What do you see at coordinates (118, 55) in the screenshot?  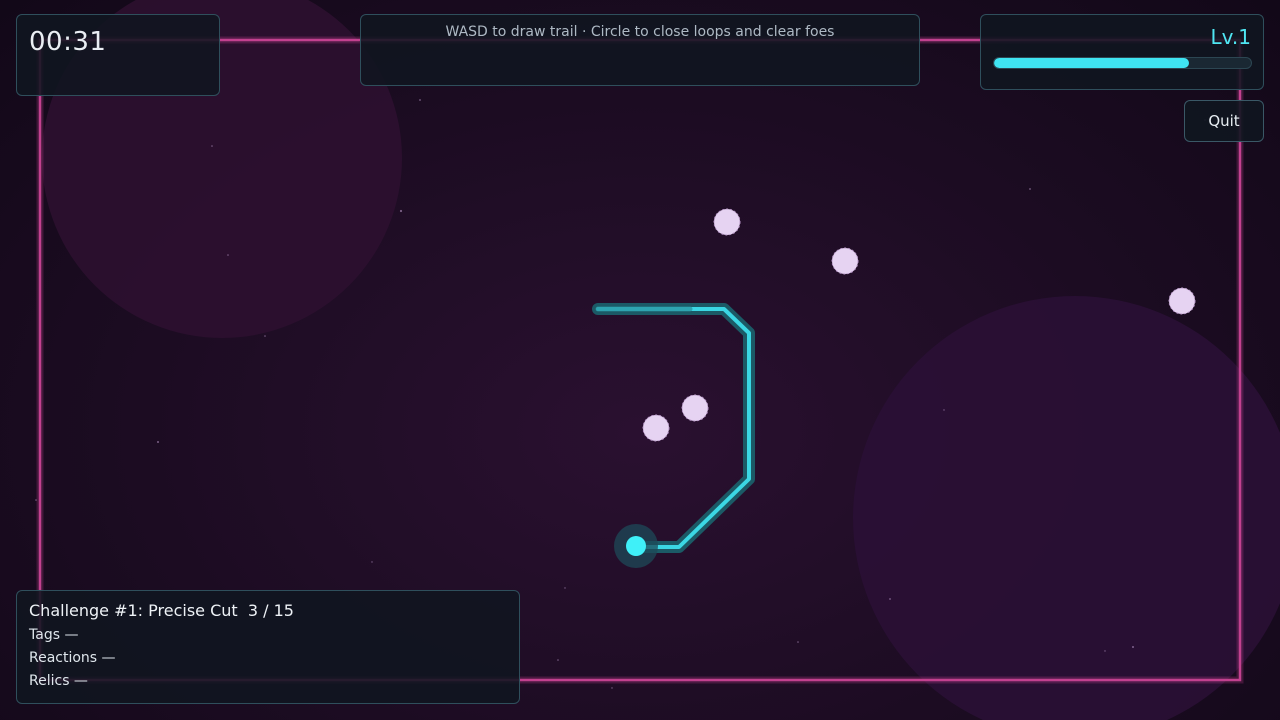 I see `timer-panel: 00:31` at bounding box center [118, 55].